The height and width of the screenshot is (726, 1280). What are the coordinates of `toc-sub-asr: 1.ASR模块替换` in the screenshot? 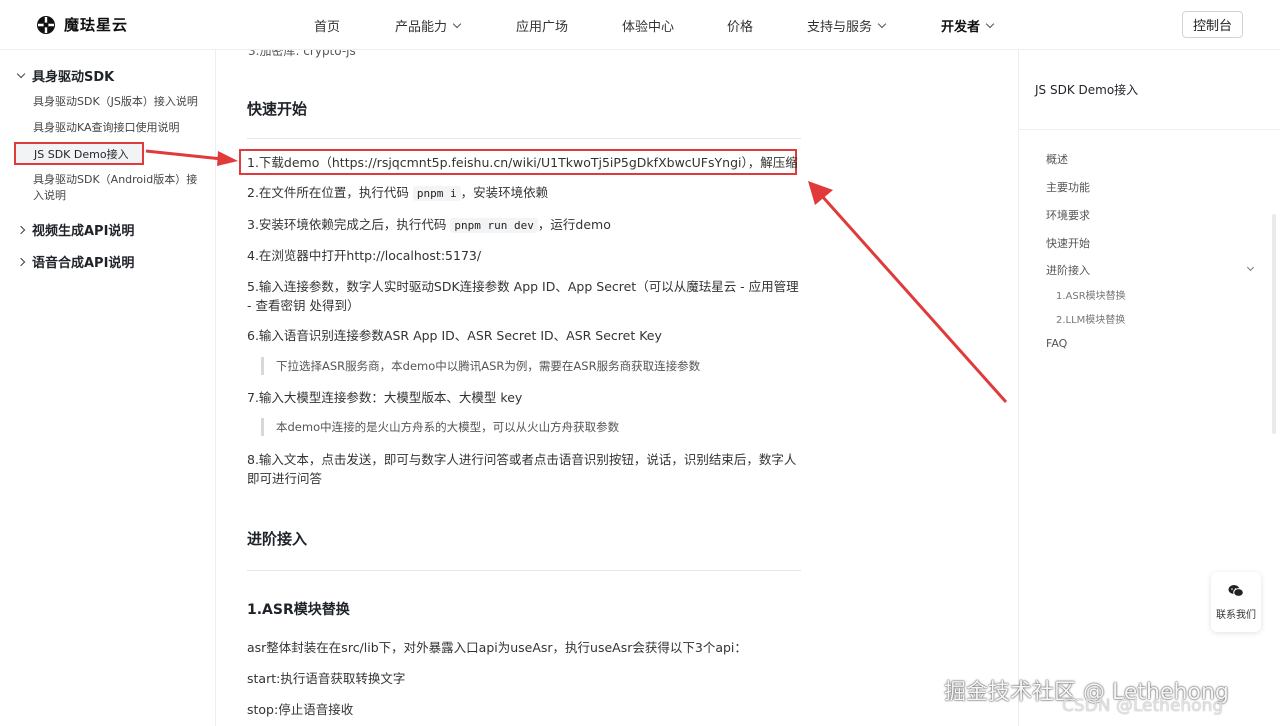 It's located at (1091, 294).